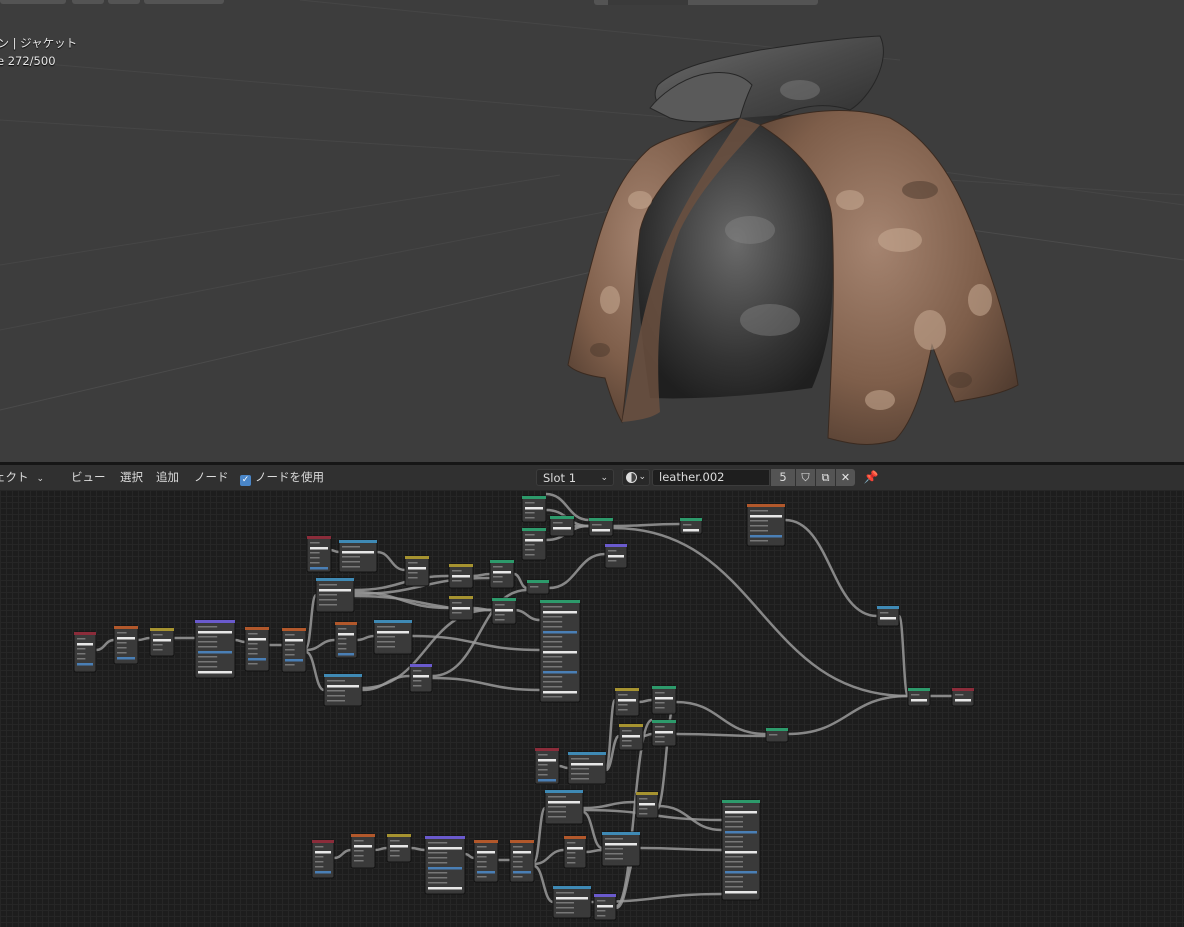  I want to click on menu-select: 選択, so click(131, 477).